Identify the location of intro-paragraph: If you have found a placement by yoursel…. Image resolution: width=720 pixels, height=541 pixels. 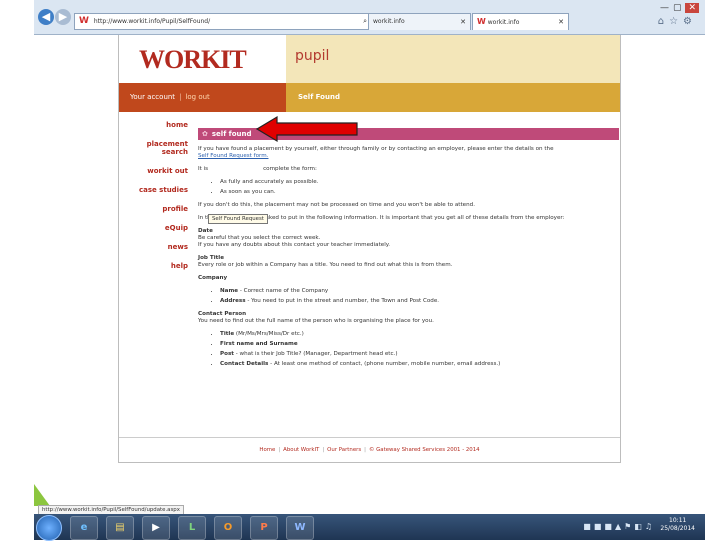
(376, 152).